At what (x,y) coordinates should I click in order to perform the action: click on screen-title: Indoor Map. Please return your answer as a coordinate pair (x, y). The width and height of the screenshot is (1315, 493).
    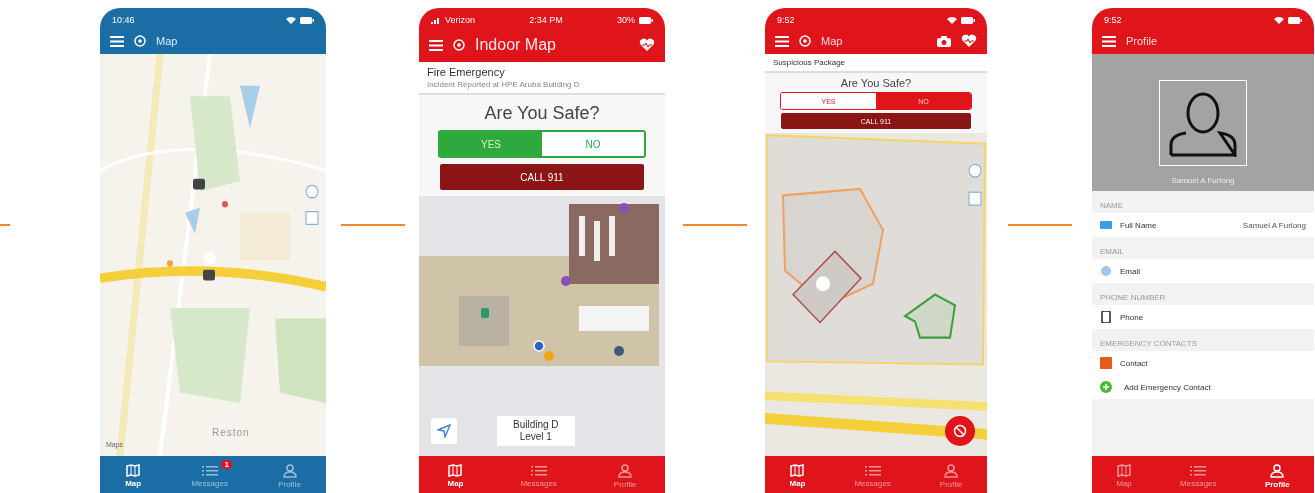
    Looking at the image, I should click on (515, 45).